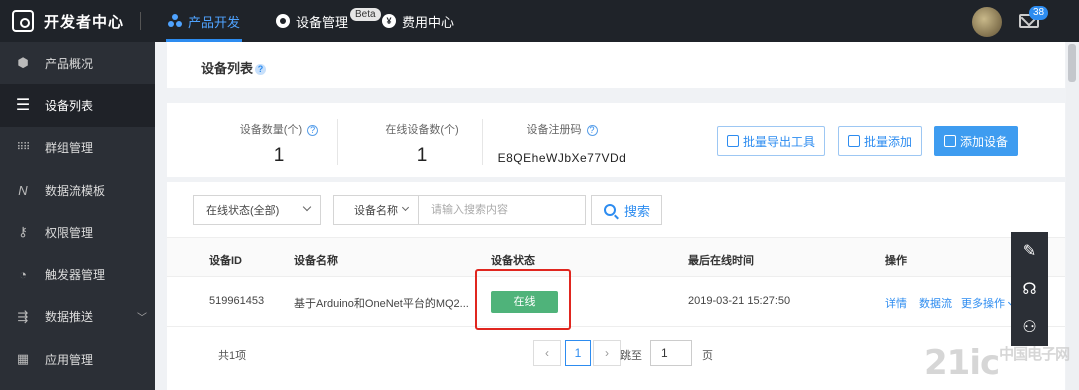 This screenshot has width=1079, height=390. Describe the element at coordinates (1029, 251) in the screenshot. I see `edit-pen-icon: ✎` at that location.